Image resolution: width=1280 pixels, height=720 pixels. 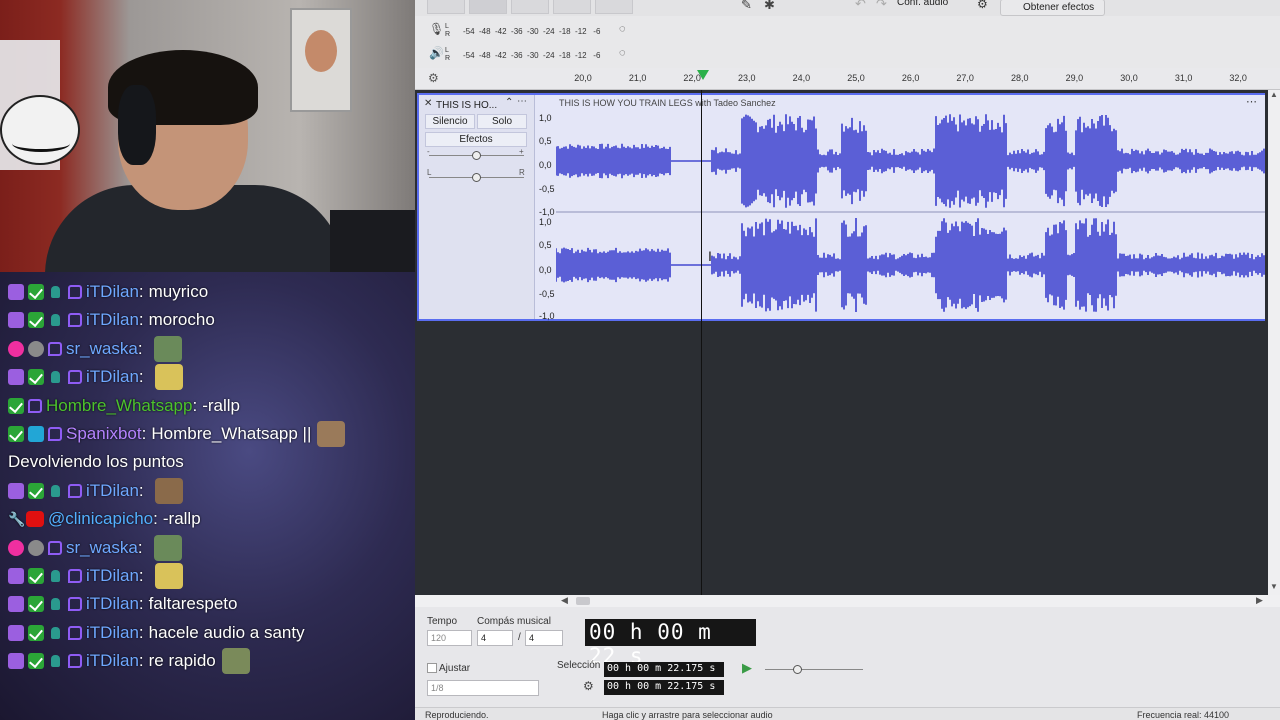 I want to click on timeline-settings-icon: ⚙, so click(x=433, y=78).